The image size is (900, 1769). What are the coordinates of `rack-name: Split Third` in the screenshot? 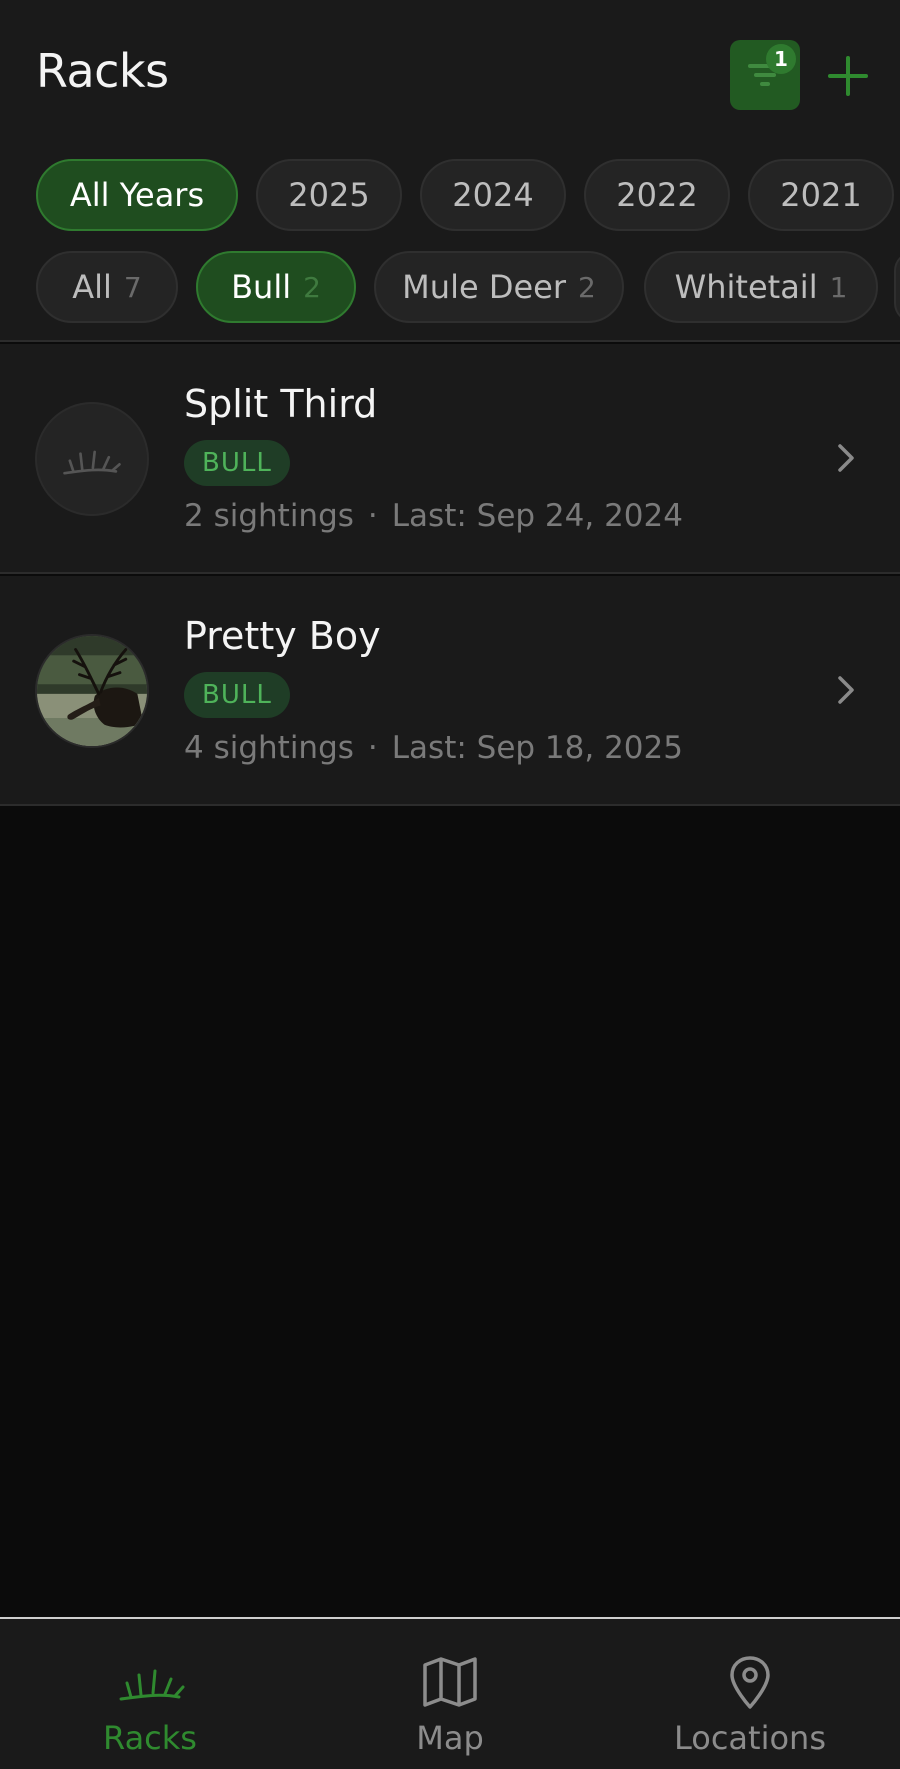 It's located at (281, 404).